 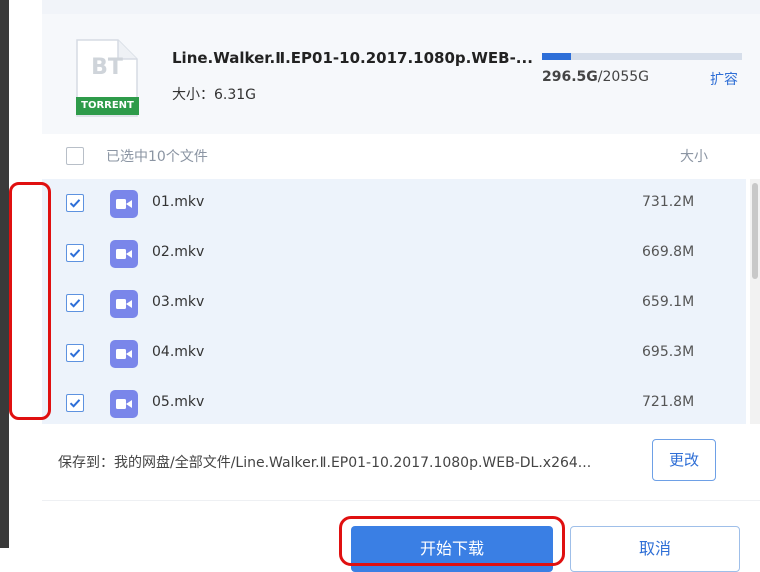 What do you see at coordinates (655, 549) in the screenshot?
I see `cancel-button: 取消` at bounding box center [655, 549].